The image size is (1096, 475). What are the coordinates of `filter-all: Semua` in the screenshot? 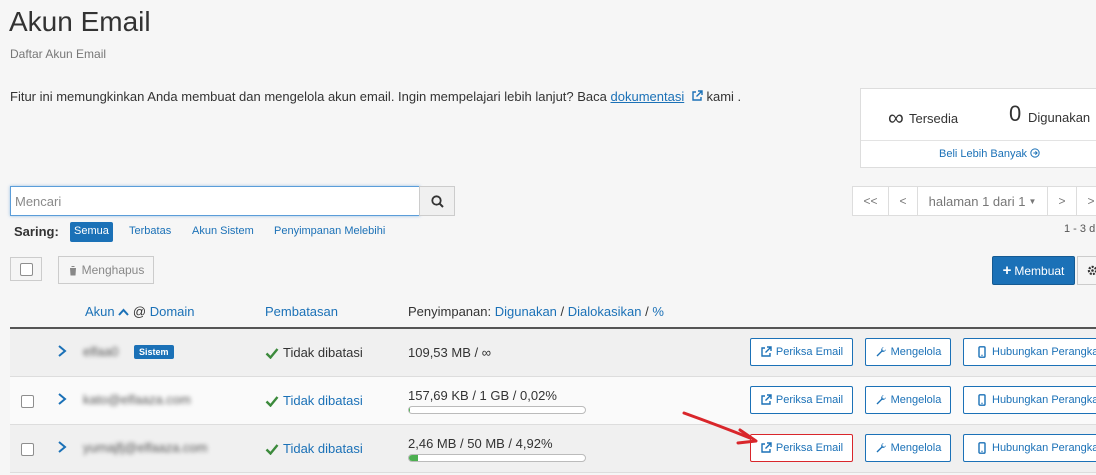 It's located at (91, 232).